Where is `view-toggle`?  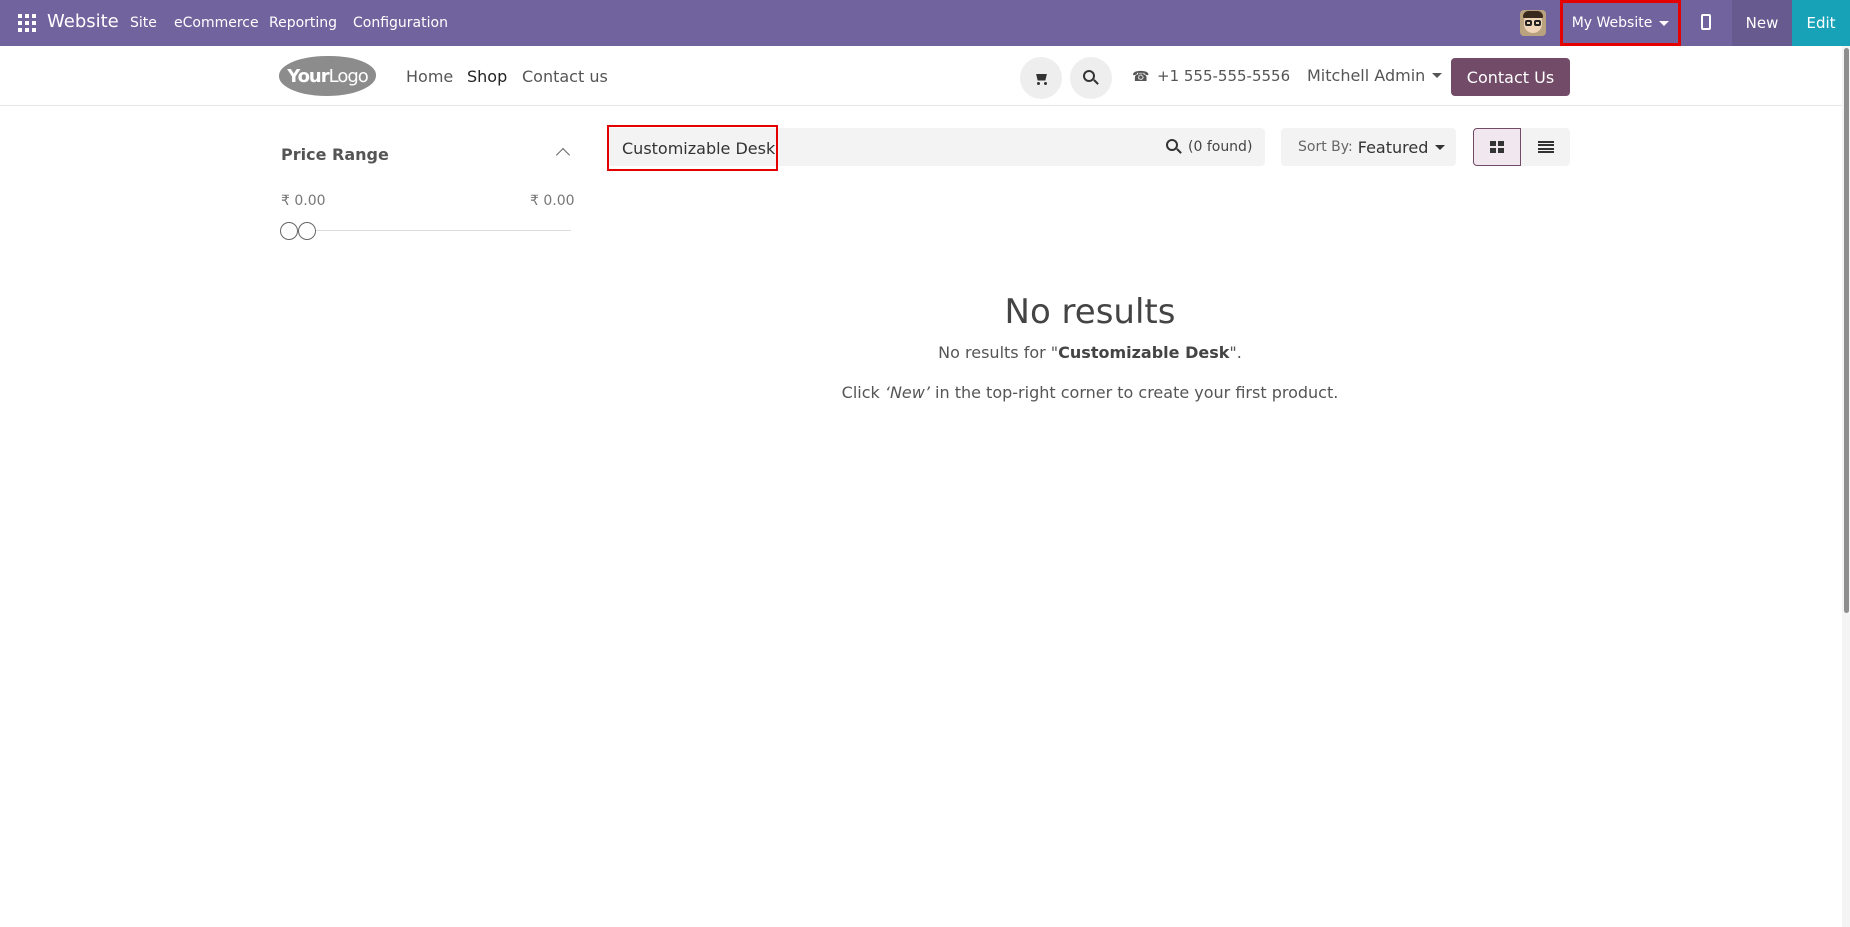 view-toggle is located at coordinates (1521, 147).